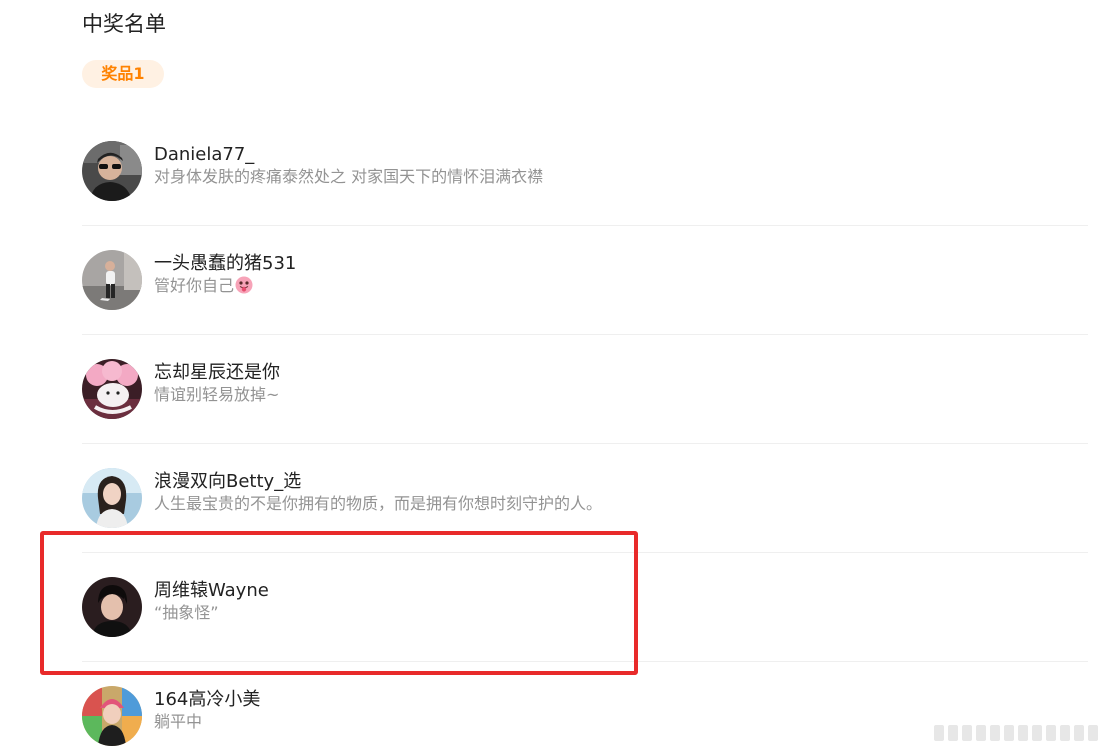  I want to click on winner-bio: 对身体发肤的疼痛泰然处之 对家国天下的情怀泪满衣襟, so click(348, 177).